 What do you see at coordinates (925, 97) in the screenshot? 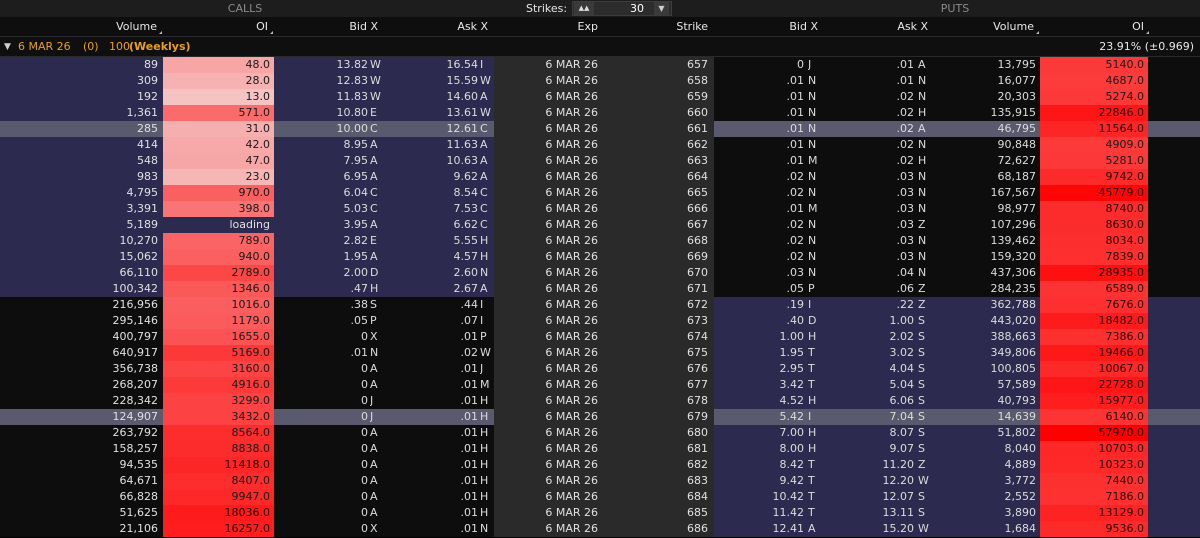
I see `put-ask-exchange: N` at bounding box center [925, 97].